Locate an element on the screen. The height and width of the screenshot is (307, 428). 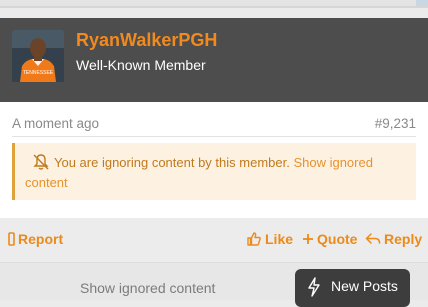
show-ignored-content-button: Show ignored content is located at coordinates (147, 288).